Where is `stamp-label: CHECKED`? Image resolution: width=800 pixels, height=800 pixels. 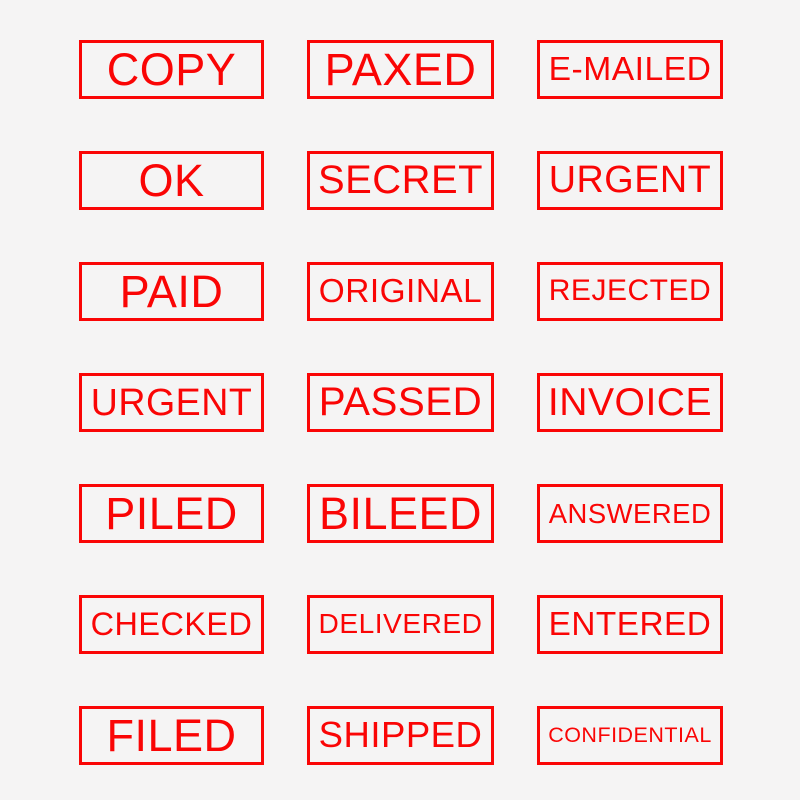
stamp-label: CHECKED is located at coordinates (171, 624).